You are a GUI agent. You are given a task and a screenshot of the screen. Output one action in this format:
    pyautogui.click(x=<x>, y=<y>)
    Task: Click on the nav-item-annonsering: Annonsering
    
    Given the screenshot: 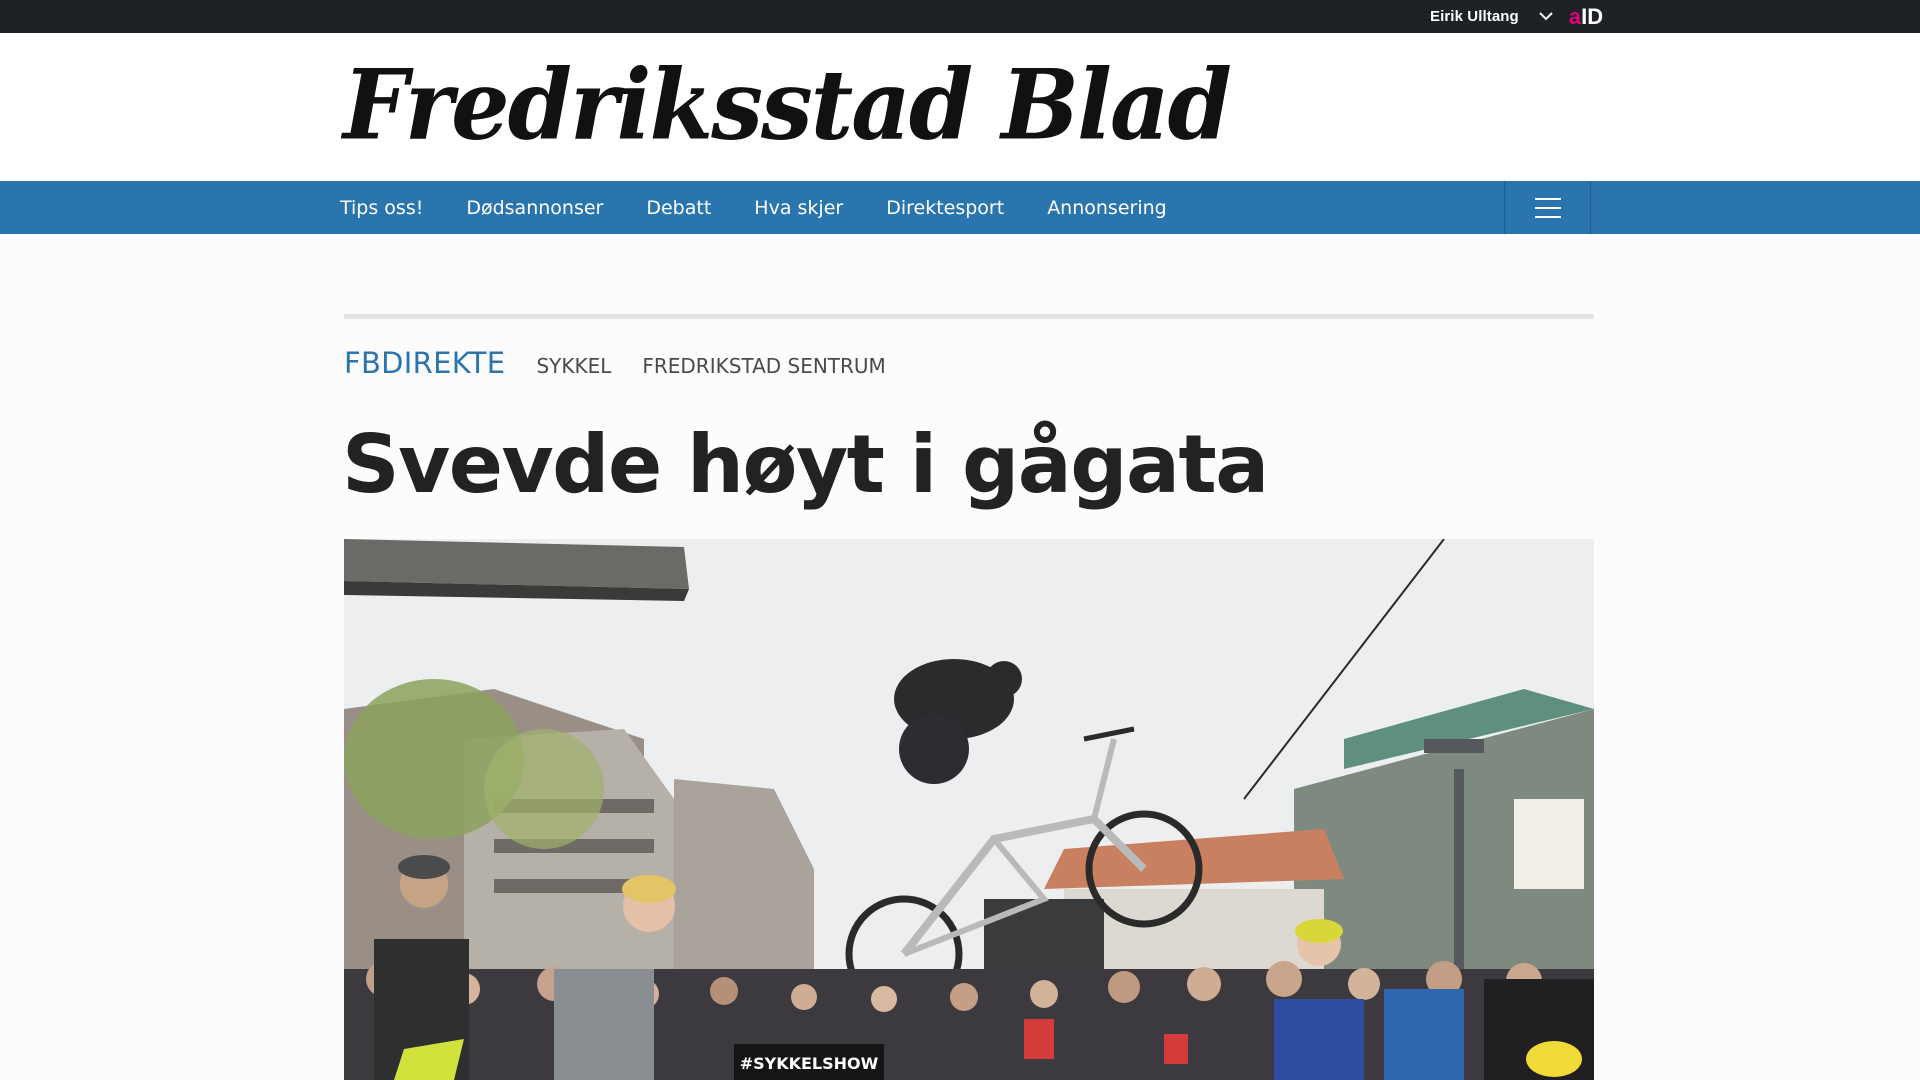 What is the action you would take?
    pyautogui.click(x=1107, y=208)
    